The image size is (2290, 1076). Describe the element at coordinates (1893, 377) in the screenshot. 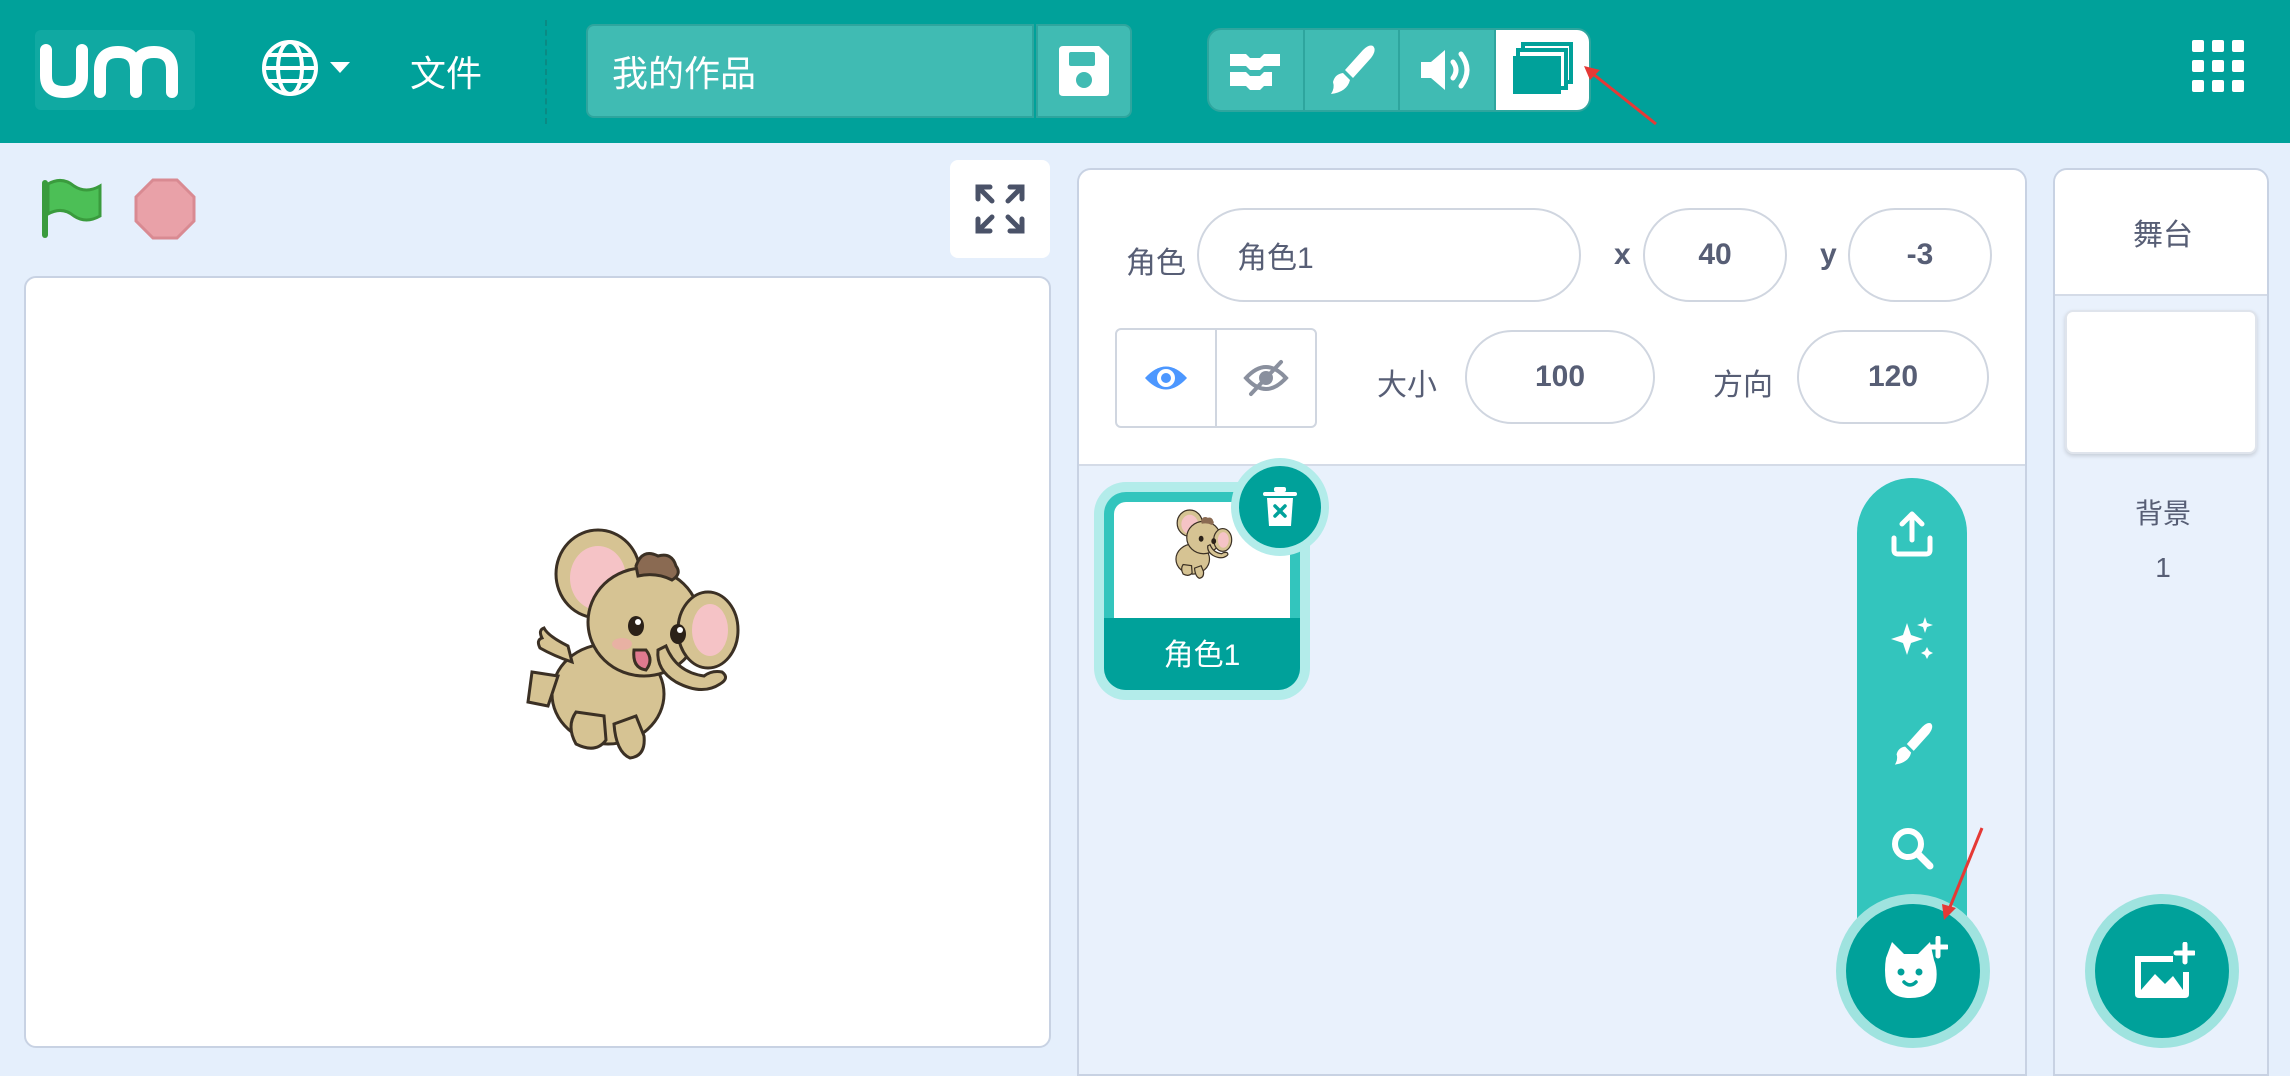

I see `direction-input: 120` at that location.